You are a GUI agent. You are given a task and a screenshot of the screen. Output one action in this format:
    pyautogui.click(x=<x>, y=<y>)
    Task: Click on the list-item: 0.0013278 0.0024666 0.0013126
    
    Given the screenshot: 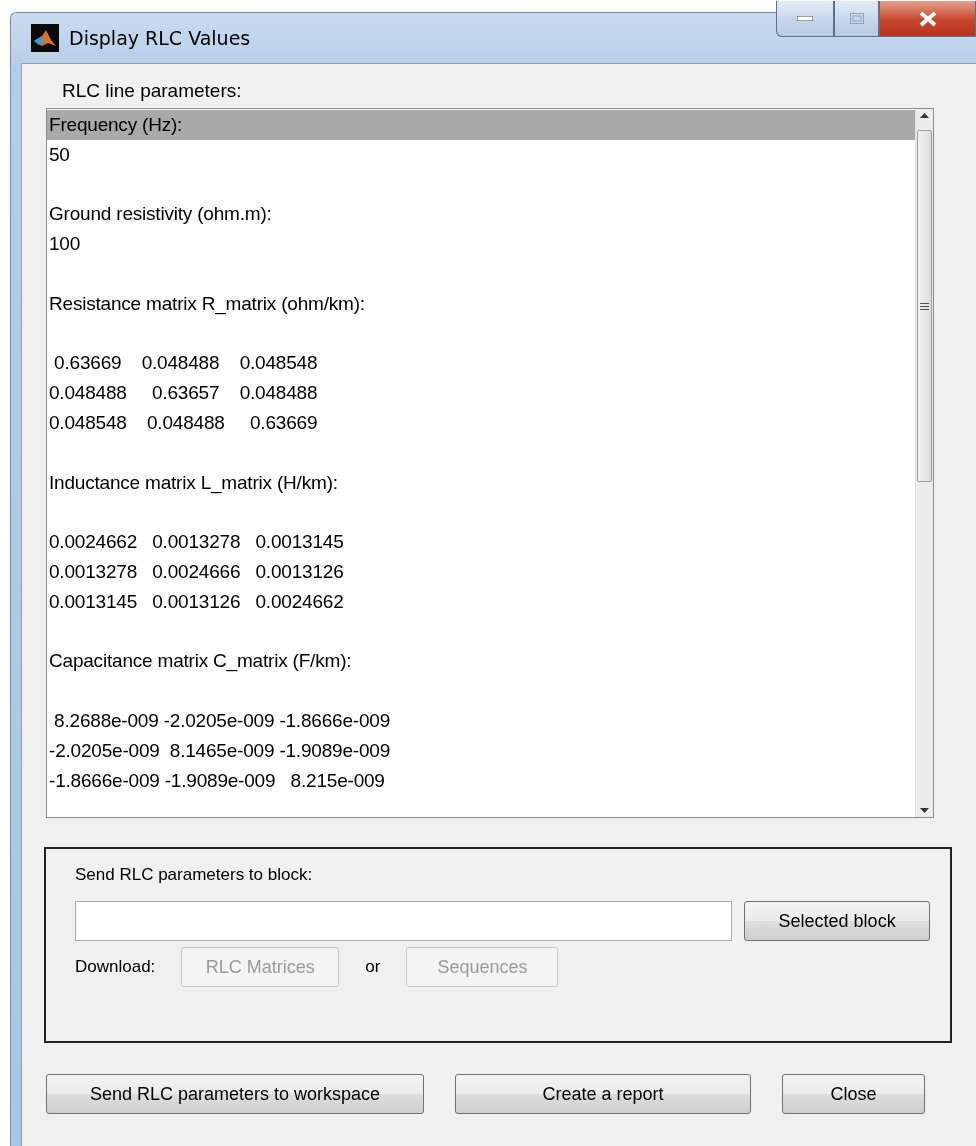 What is the action you would take?
    pyautogui.click(x=481, y=571)
    